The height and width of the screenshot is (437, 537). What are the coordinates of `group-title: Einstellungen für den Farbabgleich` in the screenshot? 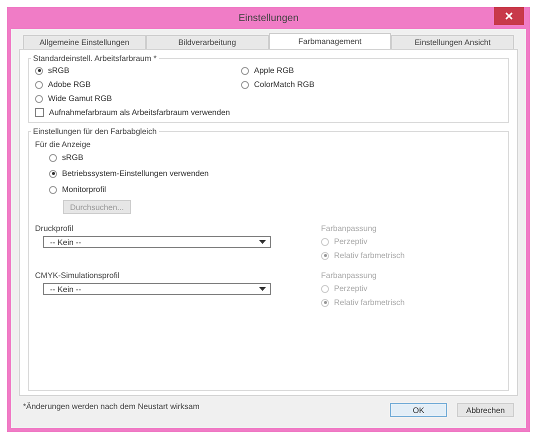 It's located at (95, 131).